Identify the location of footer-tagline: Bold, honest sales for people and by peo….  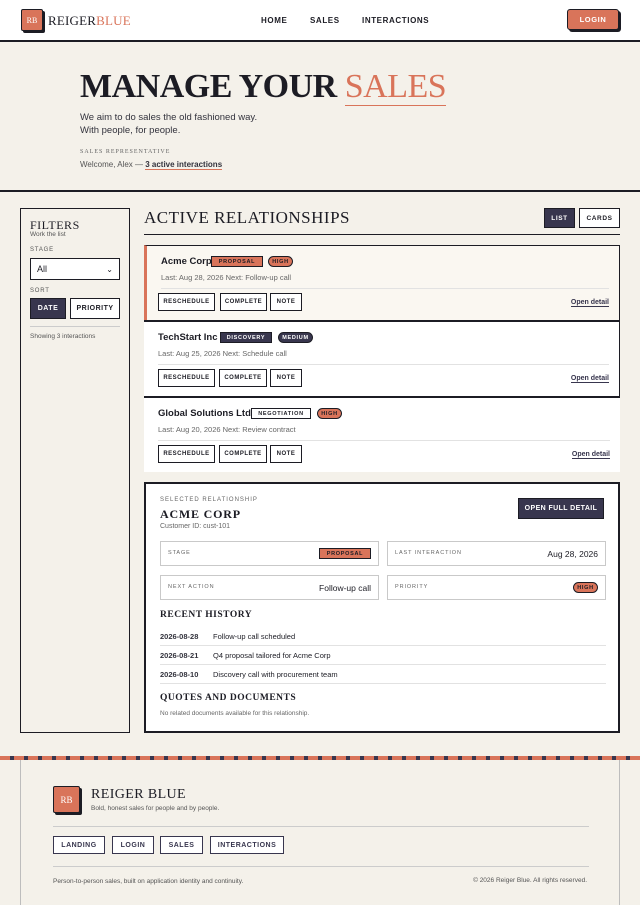
(155, 808).